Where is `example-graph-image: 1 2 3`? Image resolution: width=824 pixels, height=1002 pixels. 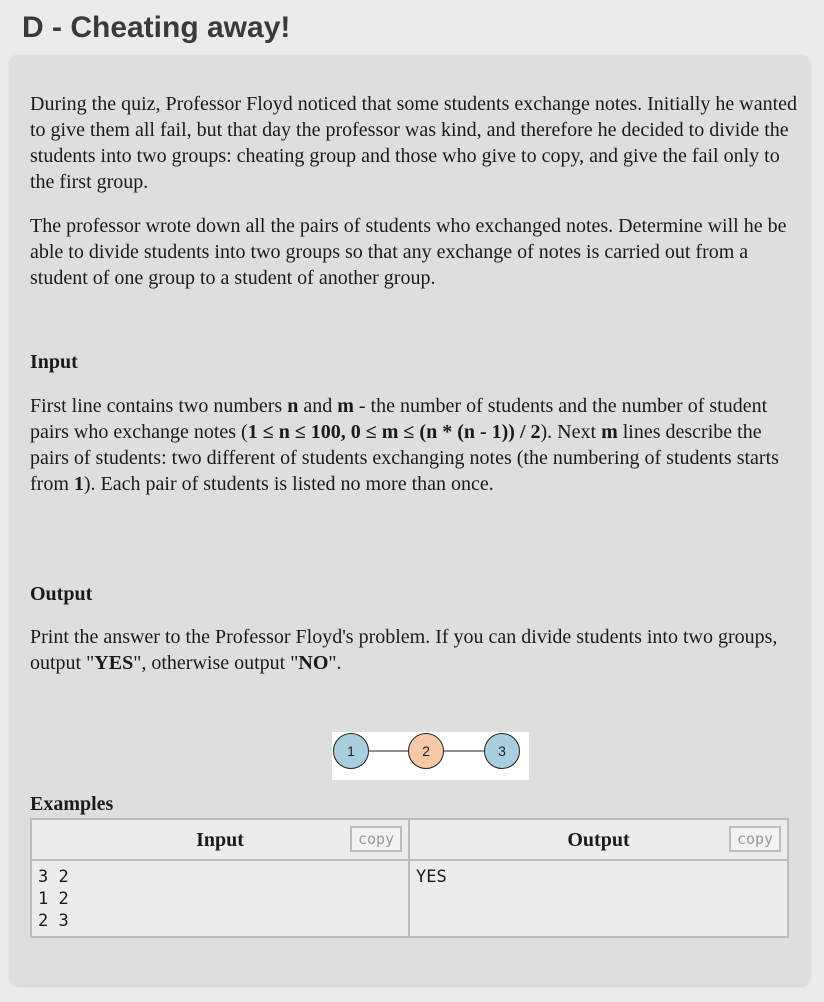 example-graph-image: 1 2 3 is located at coordinates (430, 756).